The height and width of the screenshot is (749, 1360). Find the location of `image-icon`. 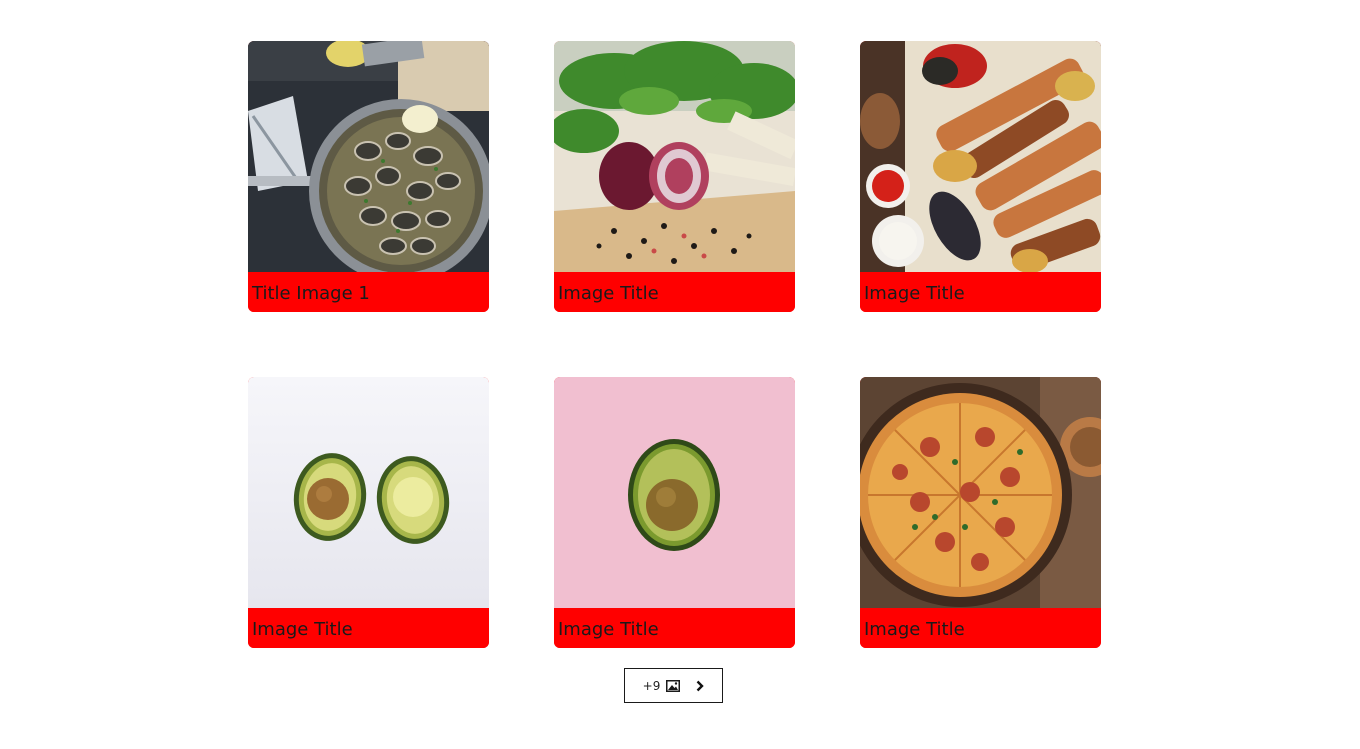

image-icon is located at coordinates (673, 685).